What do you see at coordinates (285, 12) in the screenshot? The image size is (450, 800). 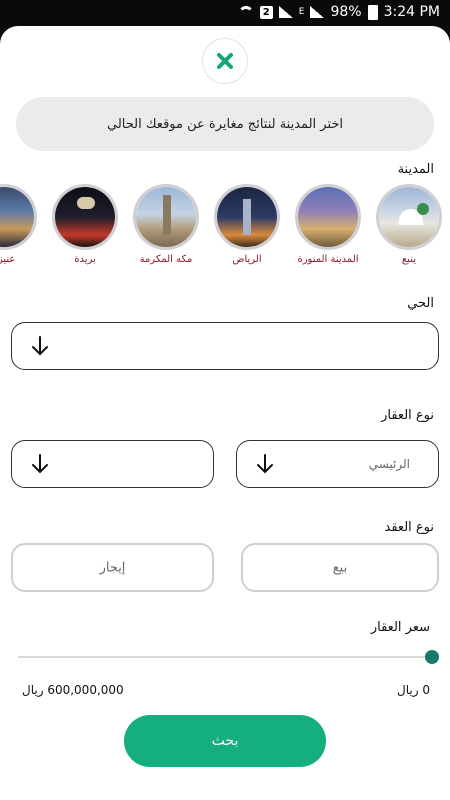 I see `signal-icon` at bounding box center [285, 12].